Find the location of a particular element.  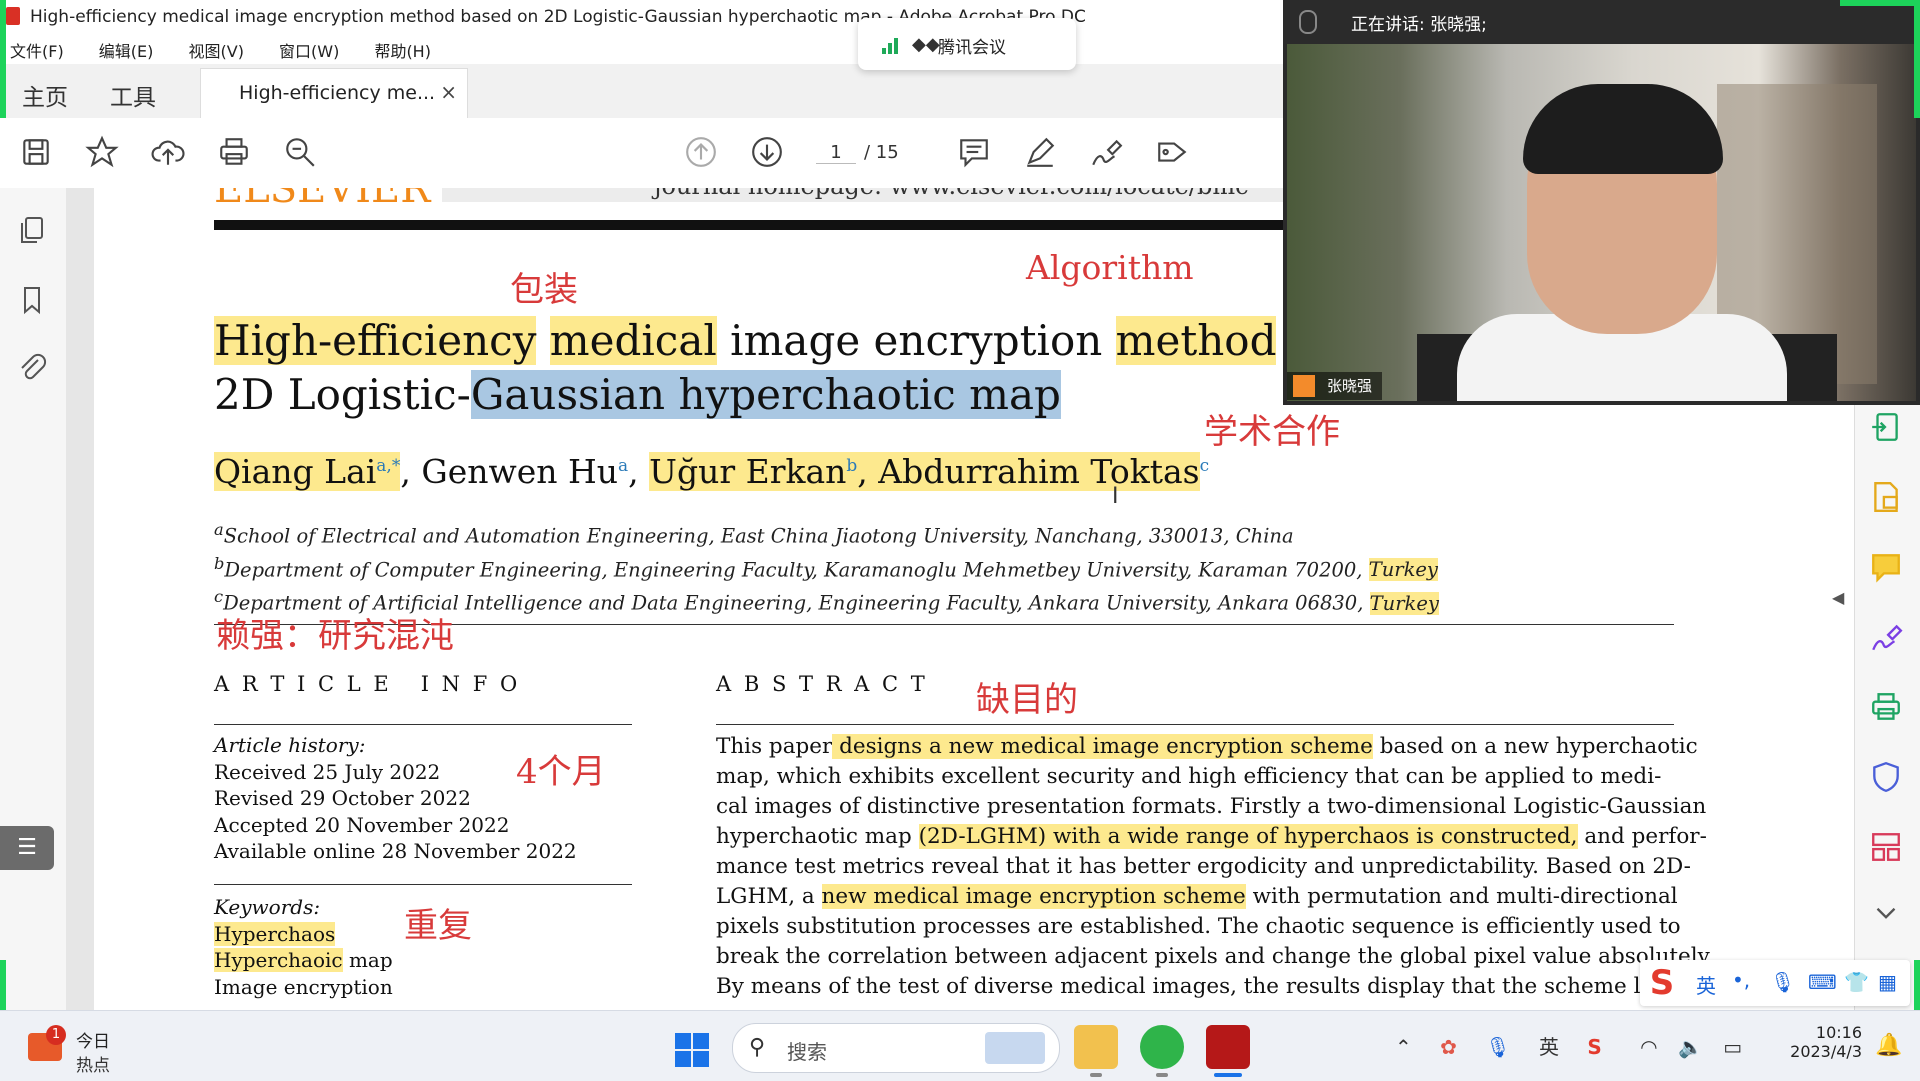

tray-ime-language: 英 is located at coordinates (1549, 1047).